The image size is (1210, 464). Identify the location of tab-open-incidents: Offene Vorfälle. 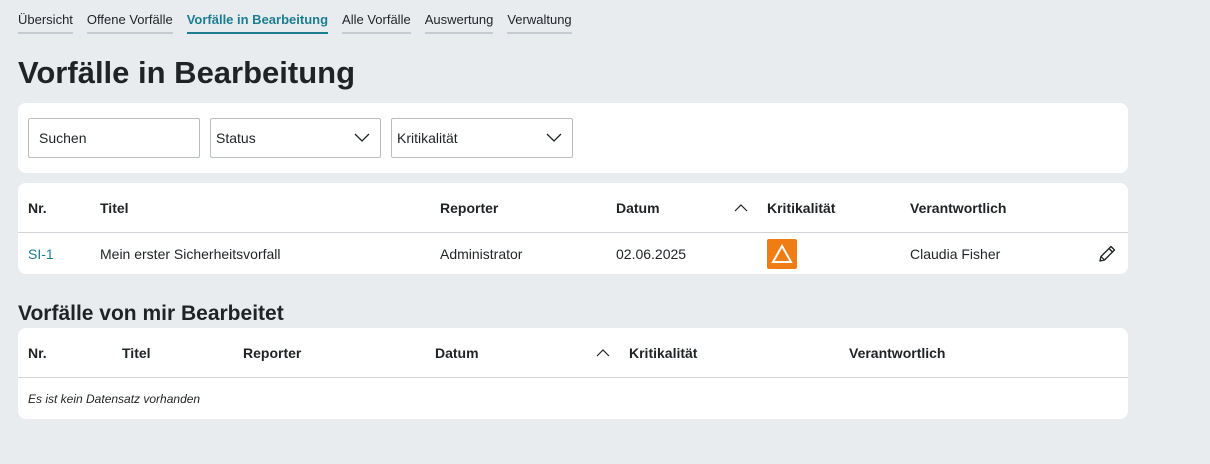
(129, 23).